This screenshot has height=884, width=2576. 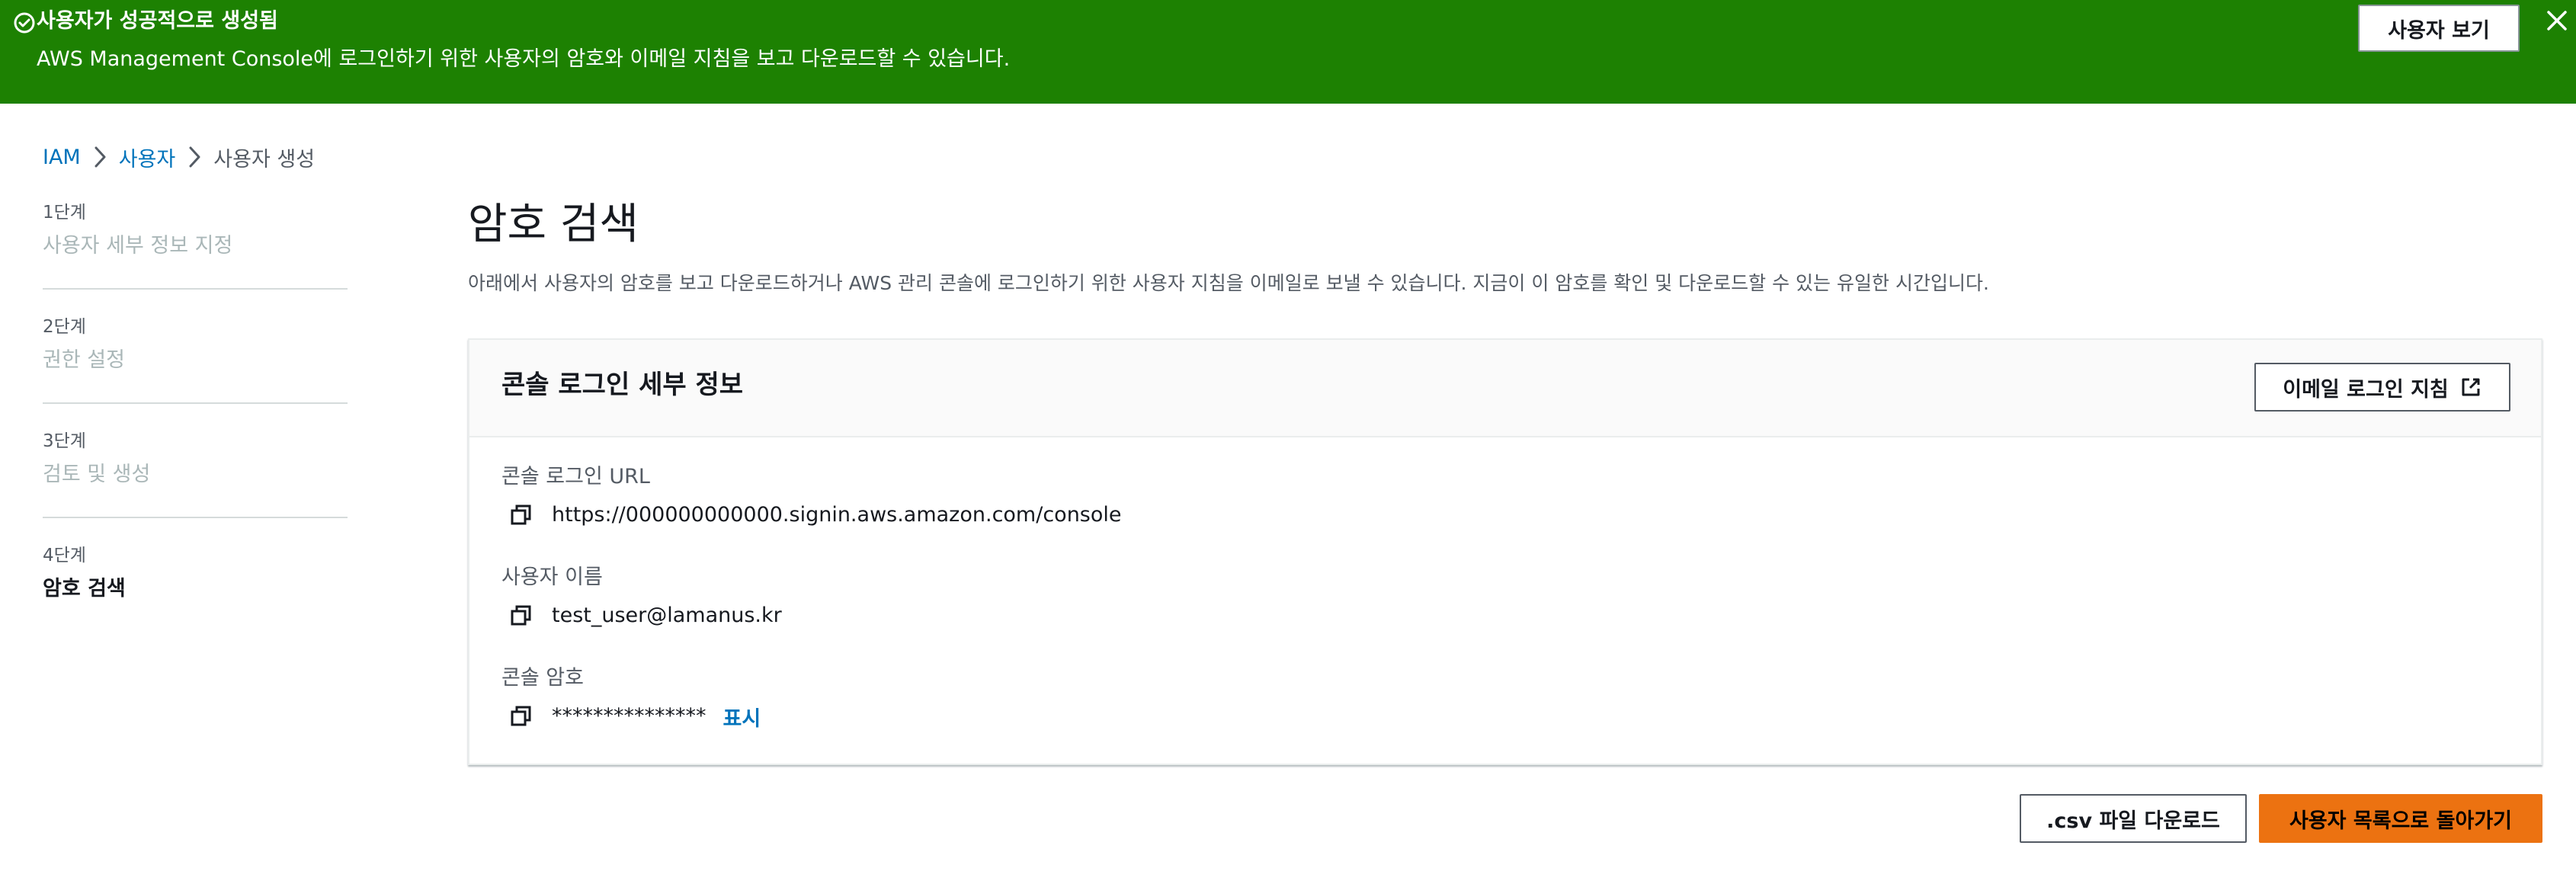 What do you see at coordinates (542, 678) in the screenshot?
I see `password-label: 콘솔 암호` at bounding box center [542, 678].